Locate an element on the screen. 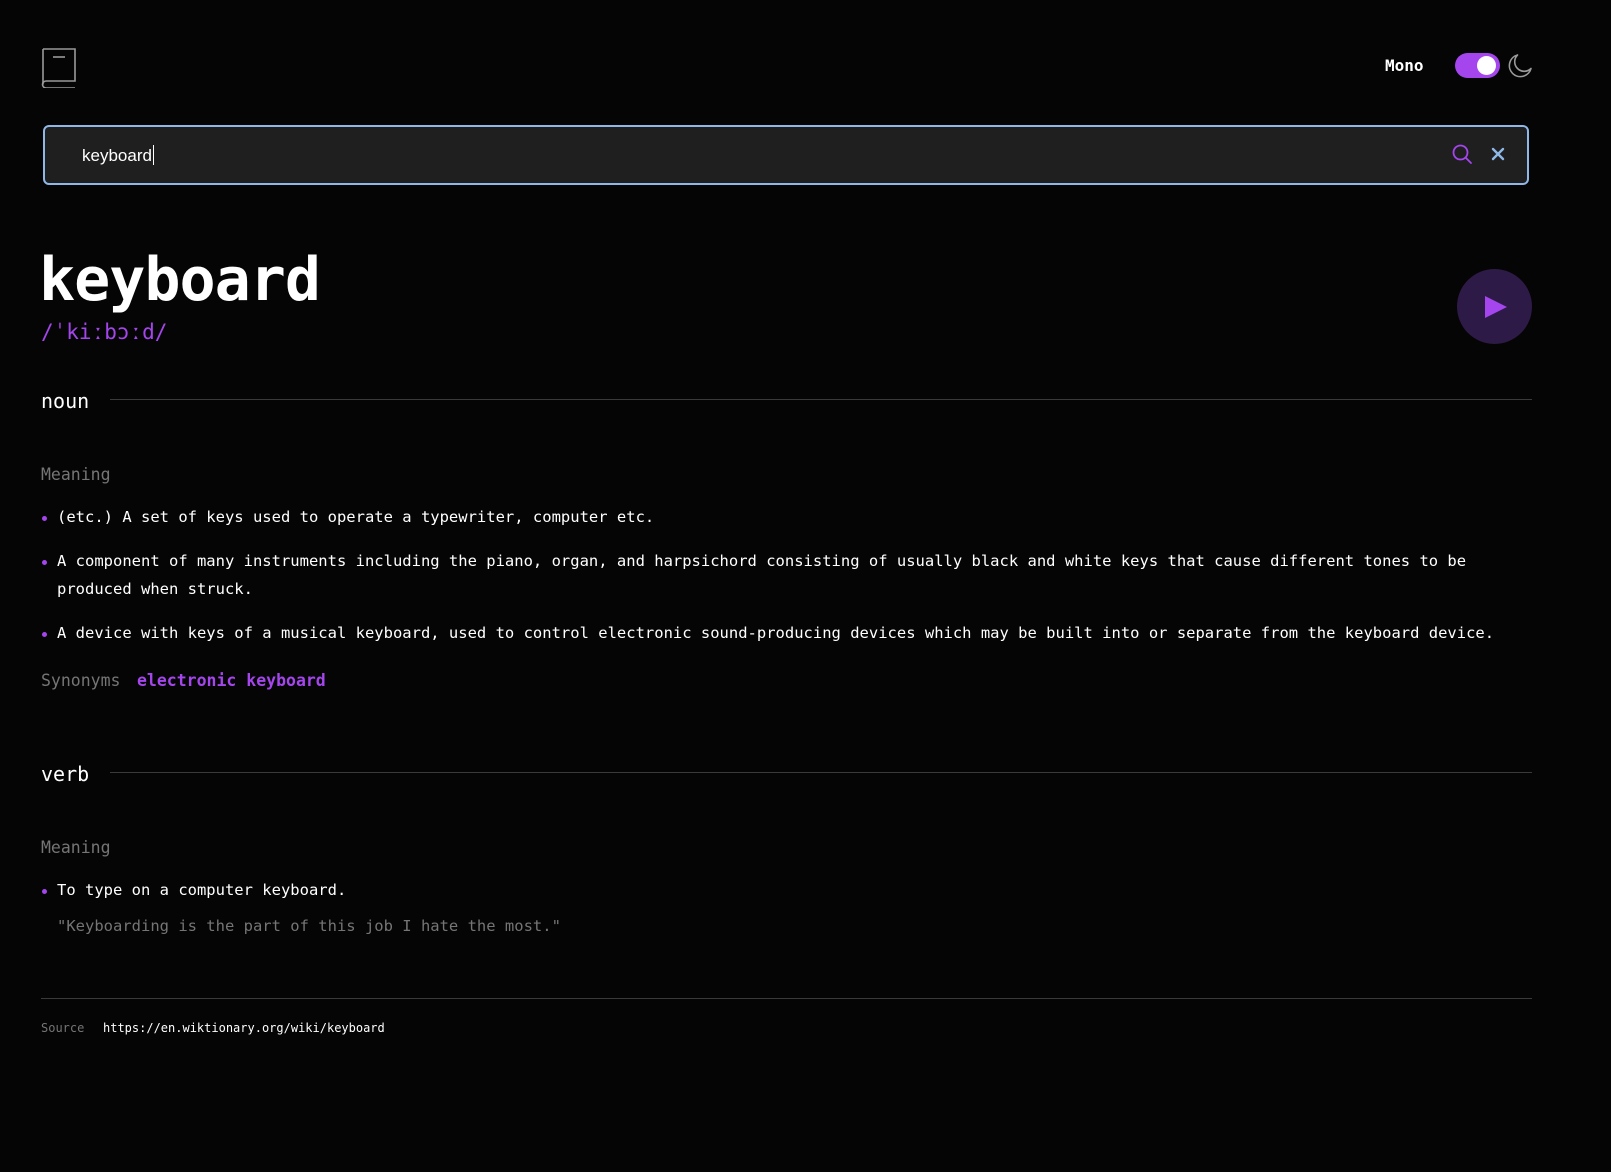 This screenshot has height=1172, width=1611. play-button is located at coordinates (1494, 306).